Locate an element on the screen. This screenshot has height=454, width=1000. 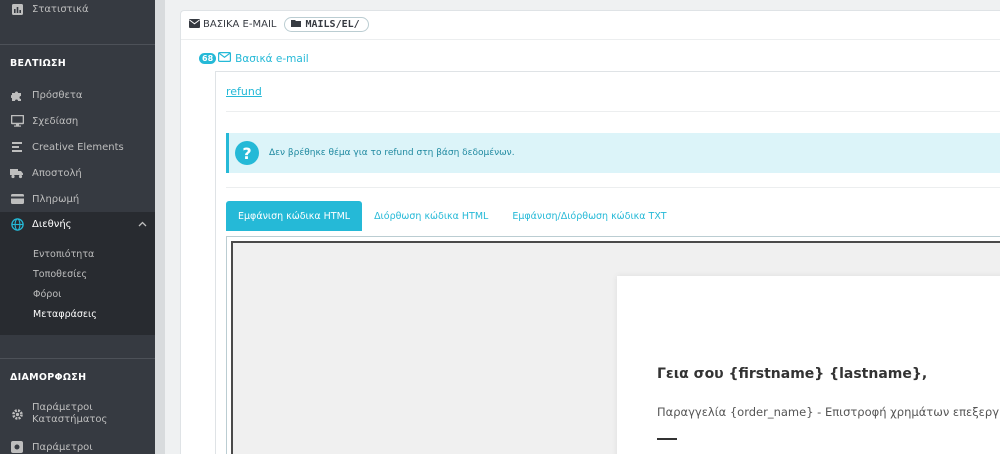
sidebar-item-international: Διεθνής is located at coordinates (77, 224).